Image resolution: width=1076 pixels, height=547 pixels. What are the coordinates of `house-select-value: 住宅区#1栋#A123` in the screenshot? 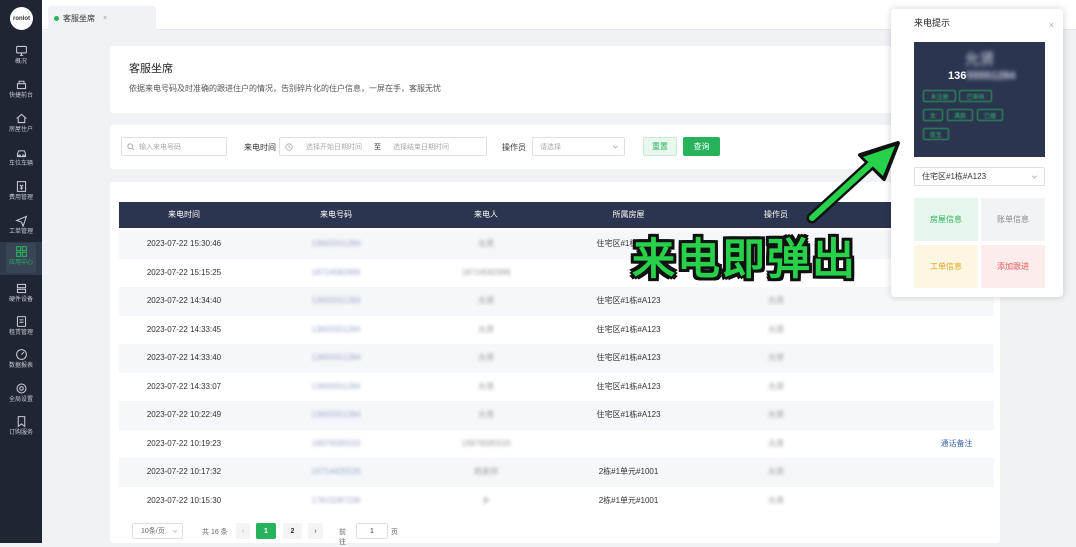 It's located at (954, 176).